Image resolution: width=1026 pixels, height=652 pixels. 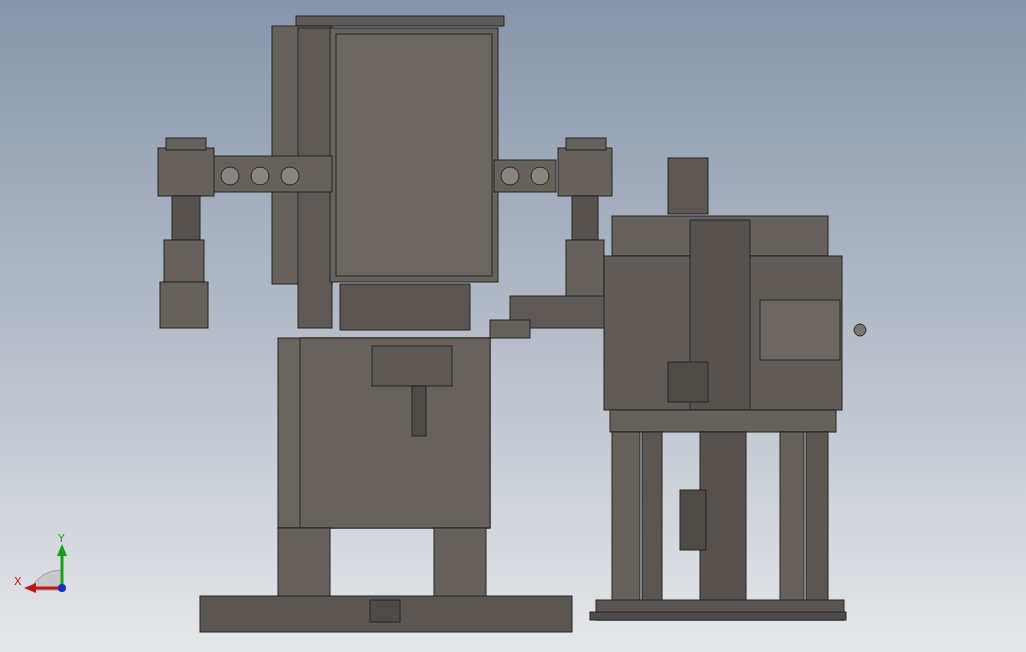 I want to click on x-axis-label: X, so click(x=18, y=581).